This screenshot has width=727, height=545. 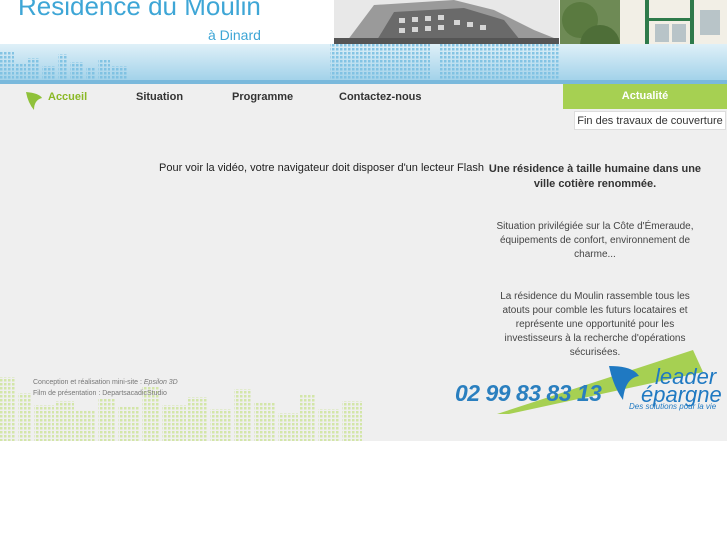 What do you see at coordinates (67, 97) in the screenshot?
I see `nav-item-accueil: Accueil` at bounding box center [67, 97].